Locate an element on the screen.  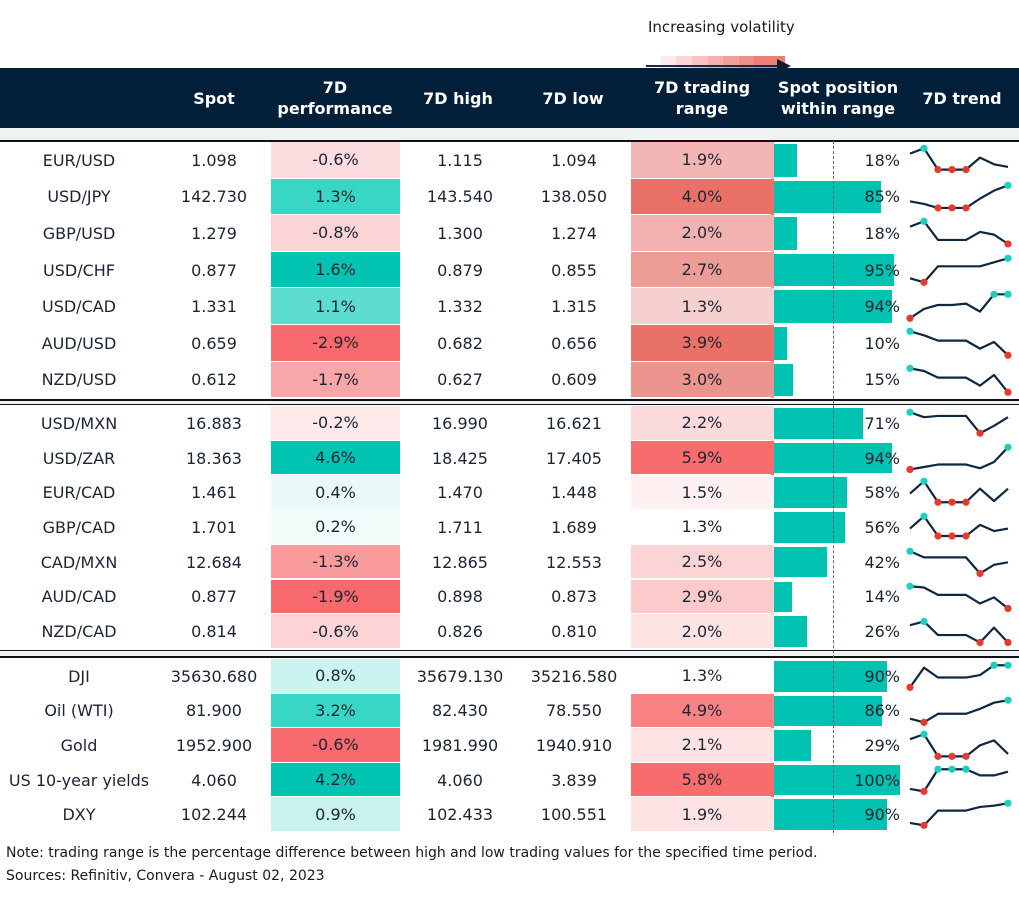
spot-value: 1.279 is located at coordinates (214, 233).